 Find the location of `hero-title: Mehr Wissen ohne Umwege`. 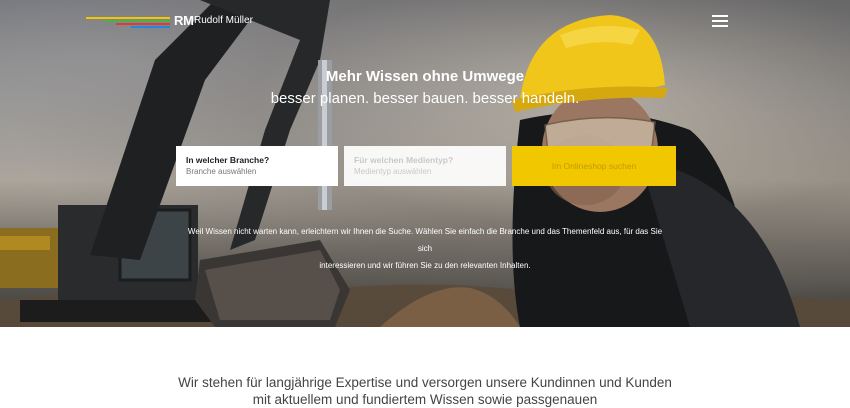

hero-title: Mehr Wissen ohne Umwege is located at coordinates (425, 76).